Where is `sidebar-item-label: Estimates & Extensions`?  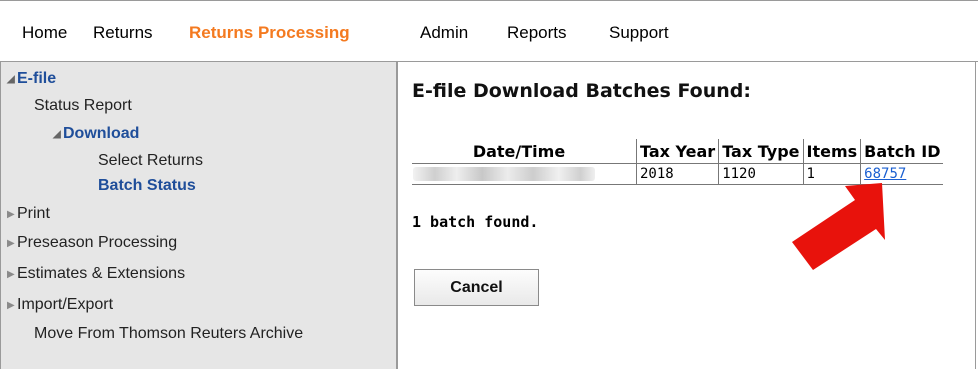 sidebar-item-label: Estimates & Extensions is located at coordinates (101, 273).